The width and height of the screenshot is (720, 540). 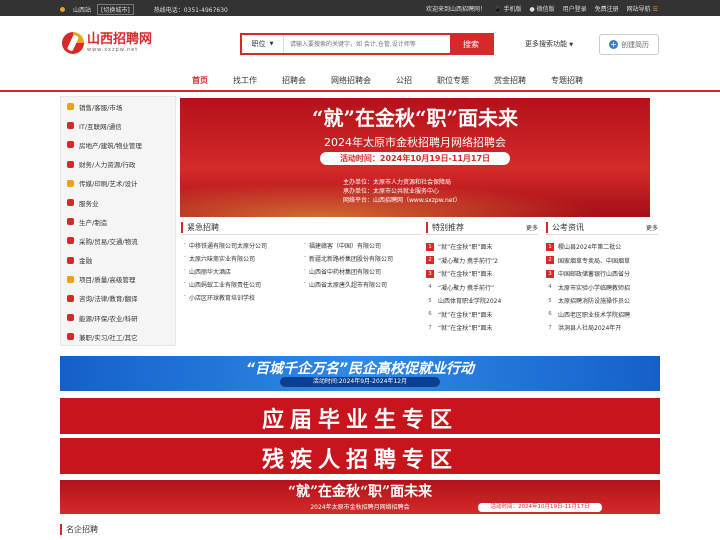 I want to click on exam-title: 公考资讯, so click(x=565, y=227).